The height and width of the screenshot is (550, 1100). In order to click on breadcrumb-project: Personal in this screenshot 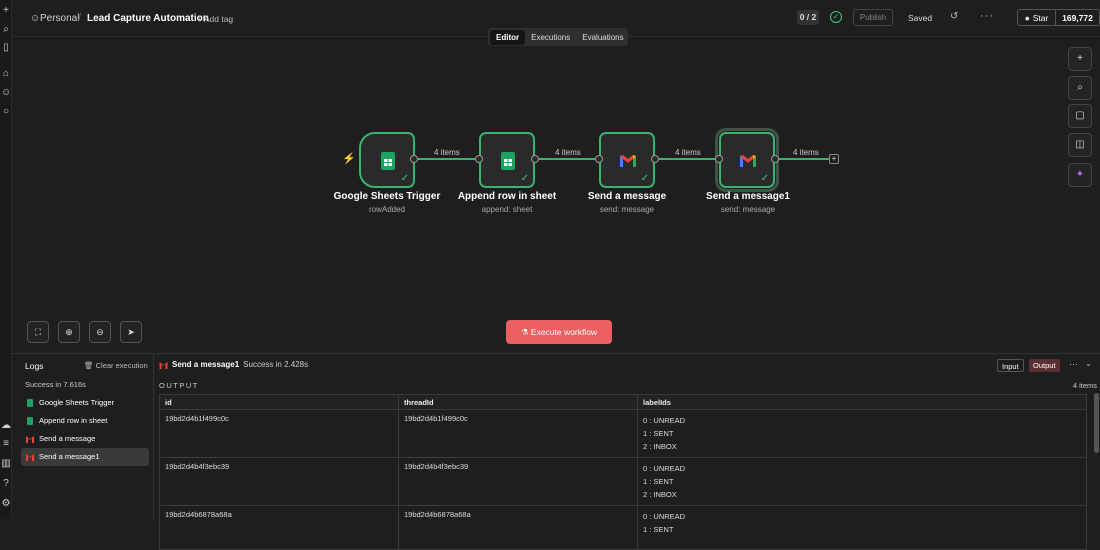, I will do `click(59, 18)`.